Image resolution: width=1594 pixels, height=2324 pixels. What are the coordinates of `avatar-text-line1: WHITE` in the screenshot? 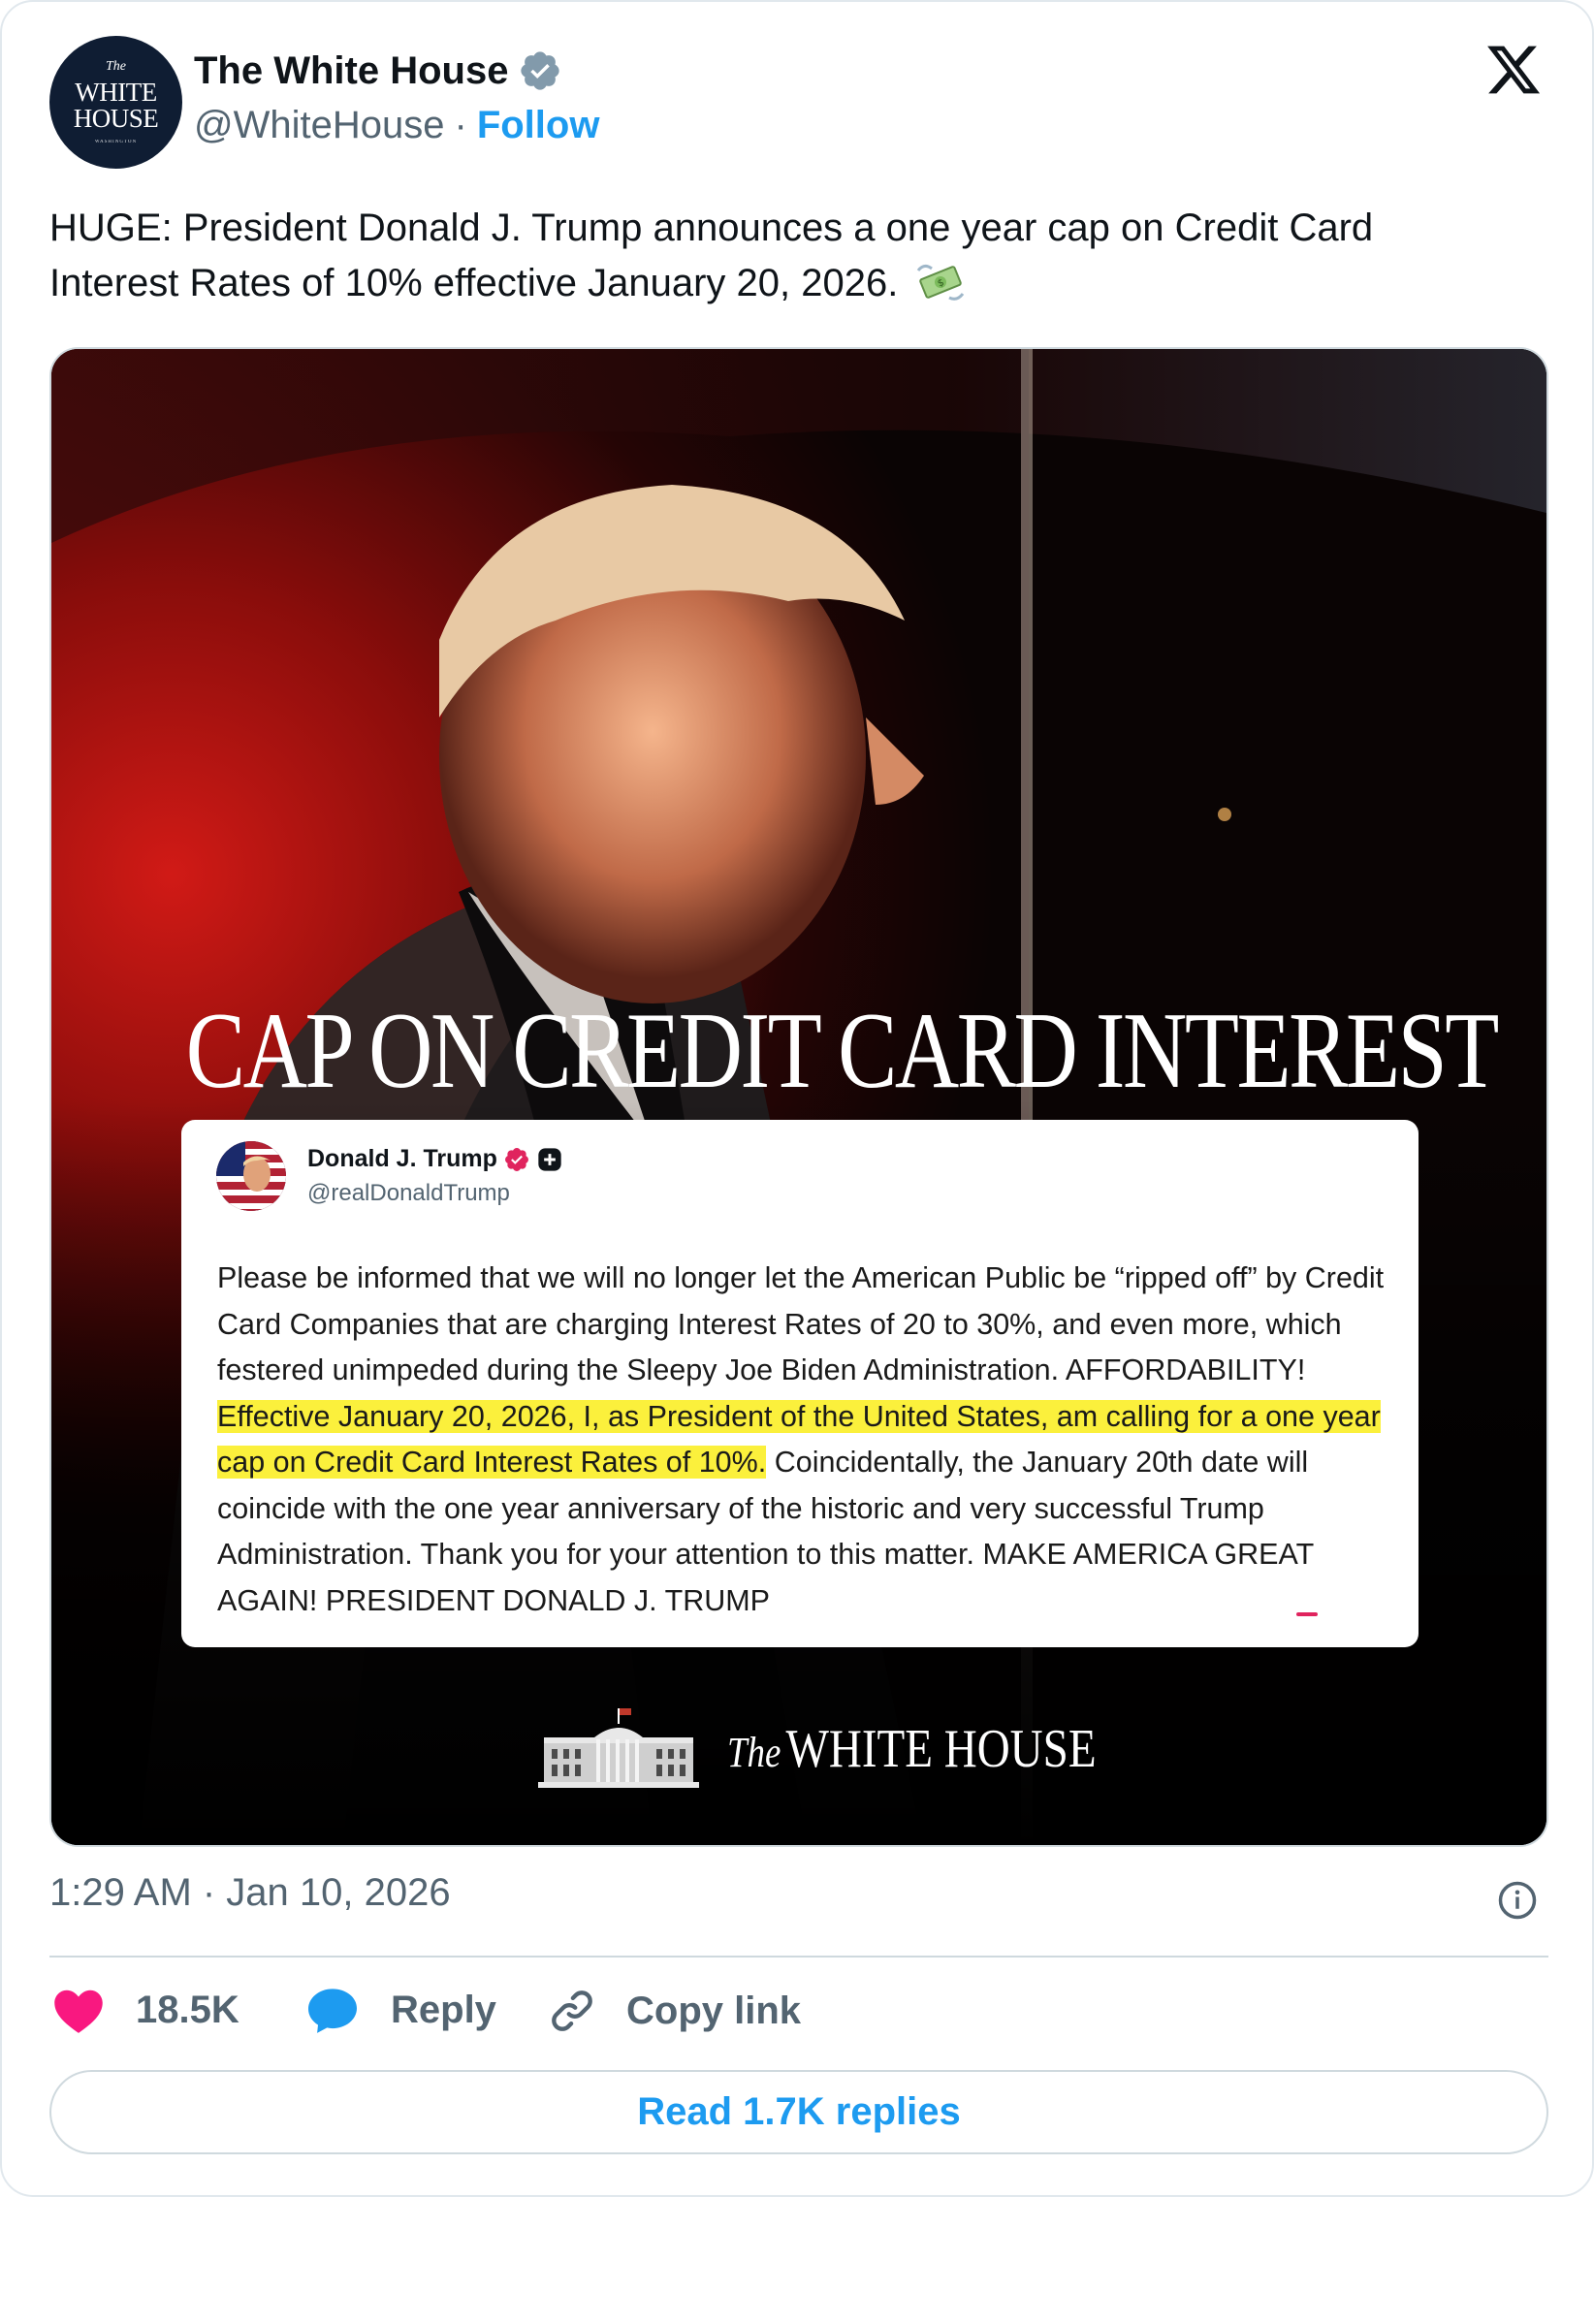 It's located at (116, 93).